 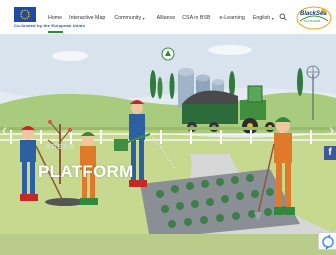 What do you see at coordinates (313, 14) in the screenshot?
I see `logo-title: BlackSea` at bounding box center [313, 14].